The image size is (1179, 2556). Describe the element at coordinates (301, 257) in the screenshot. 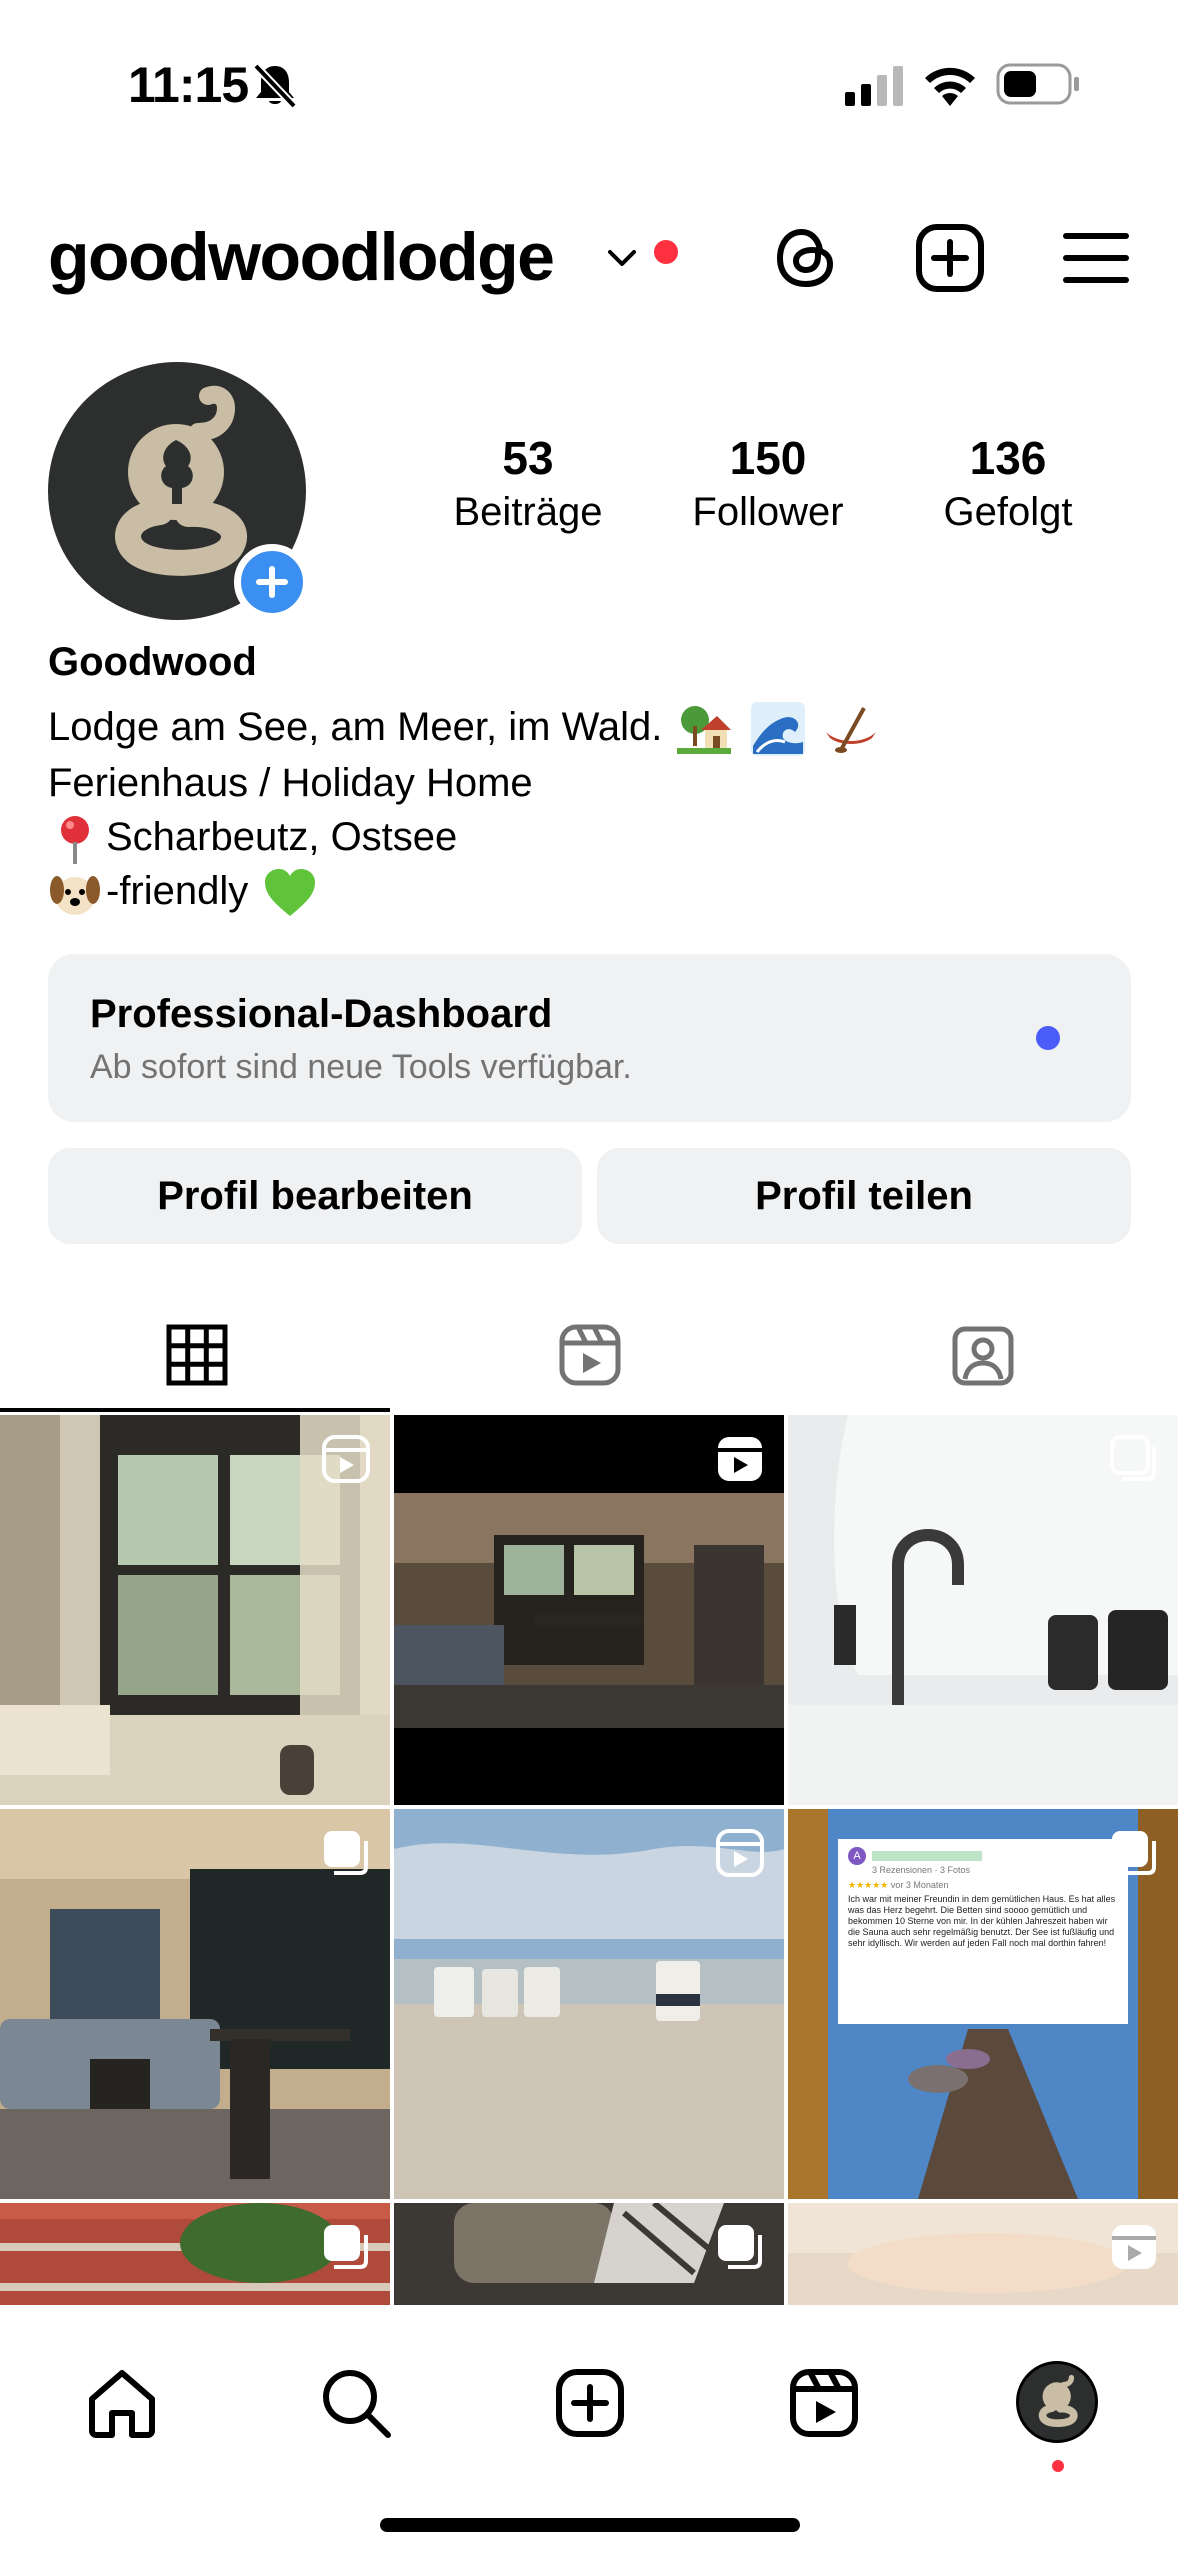

I see `username-switcher: goodwoodlodge` at that location.